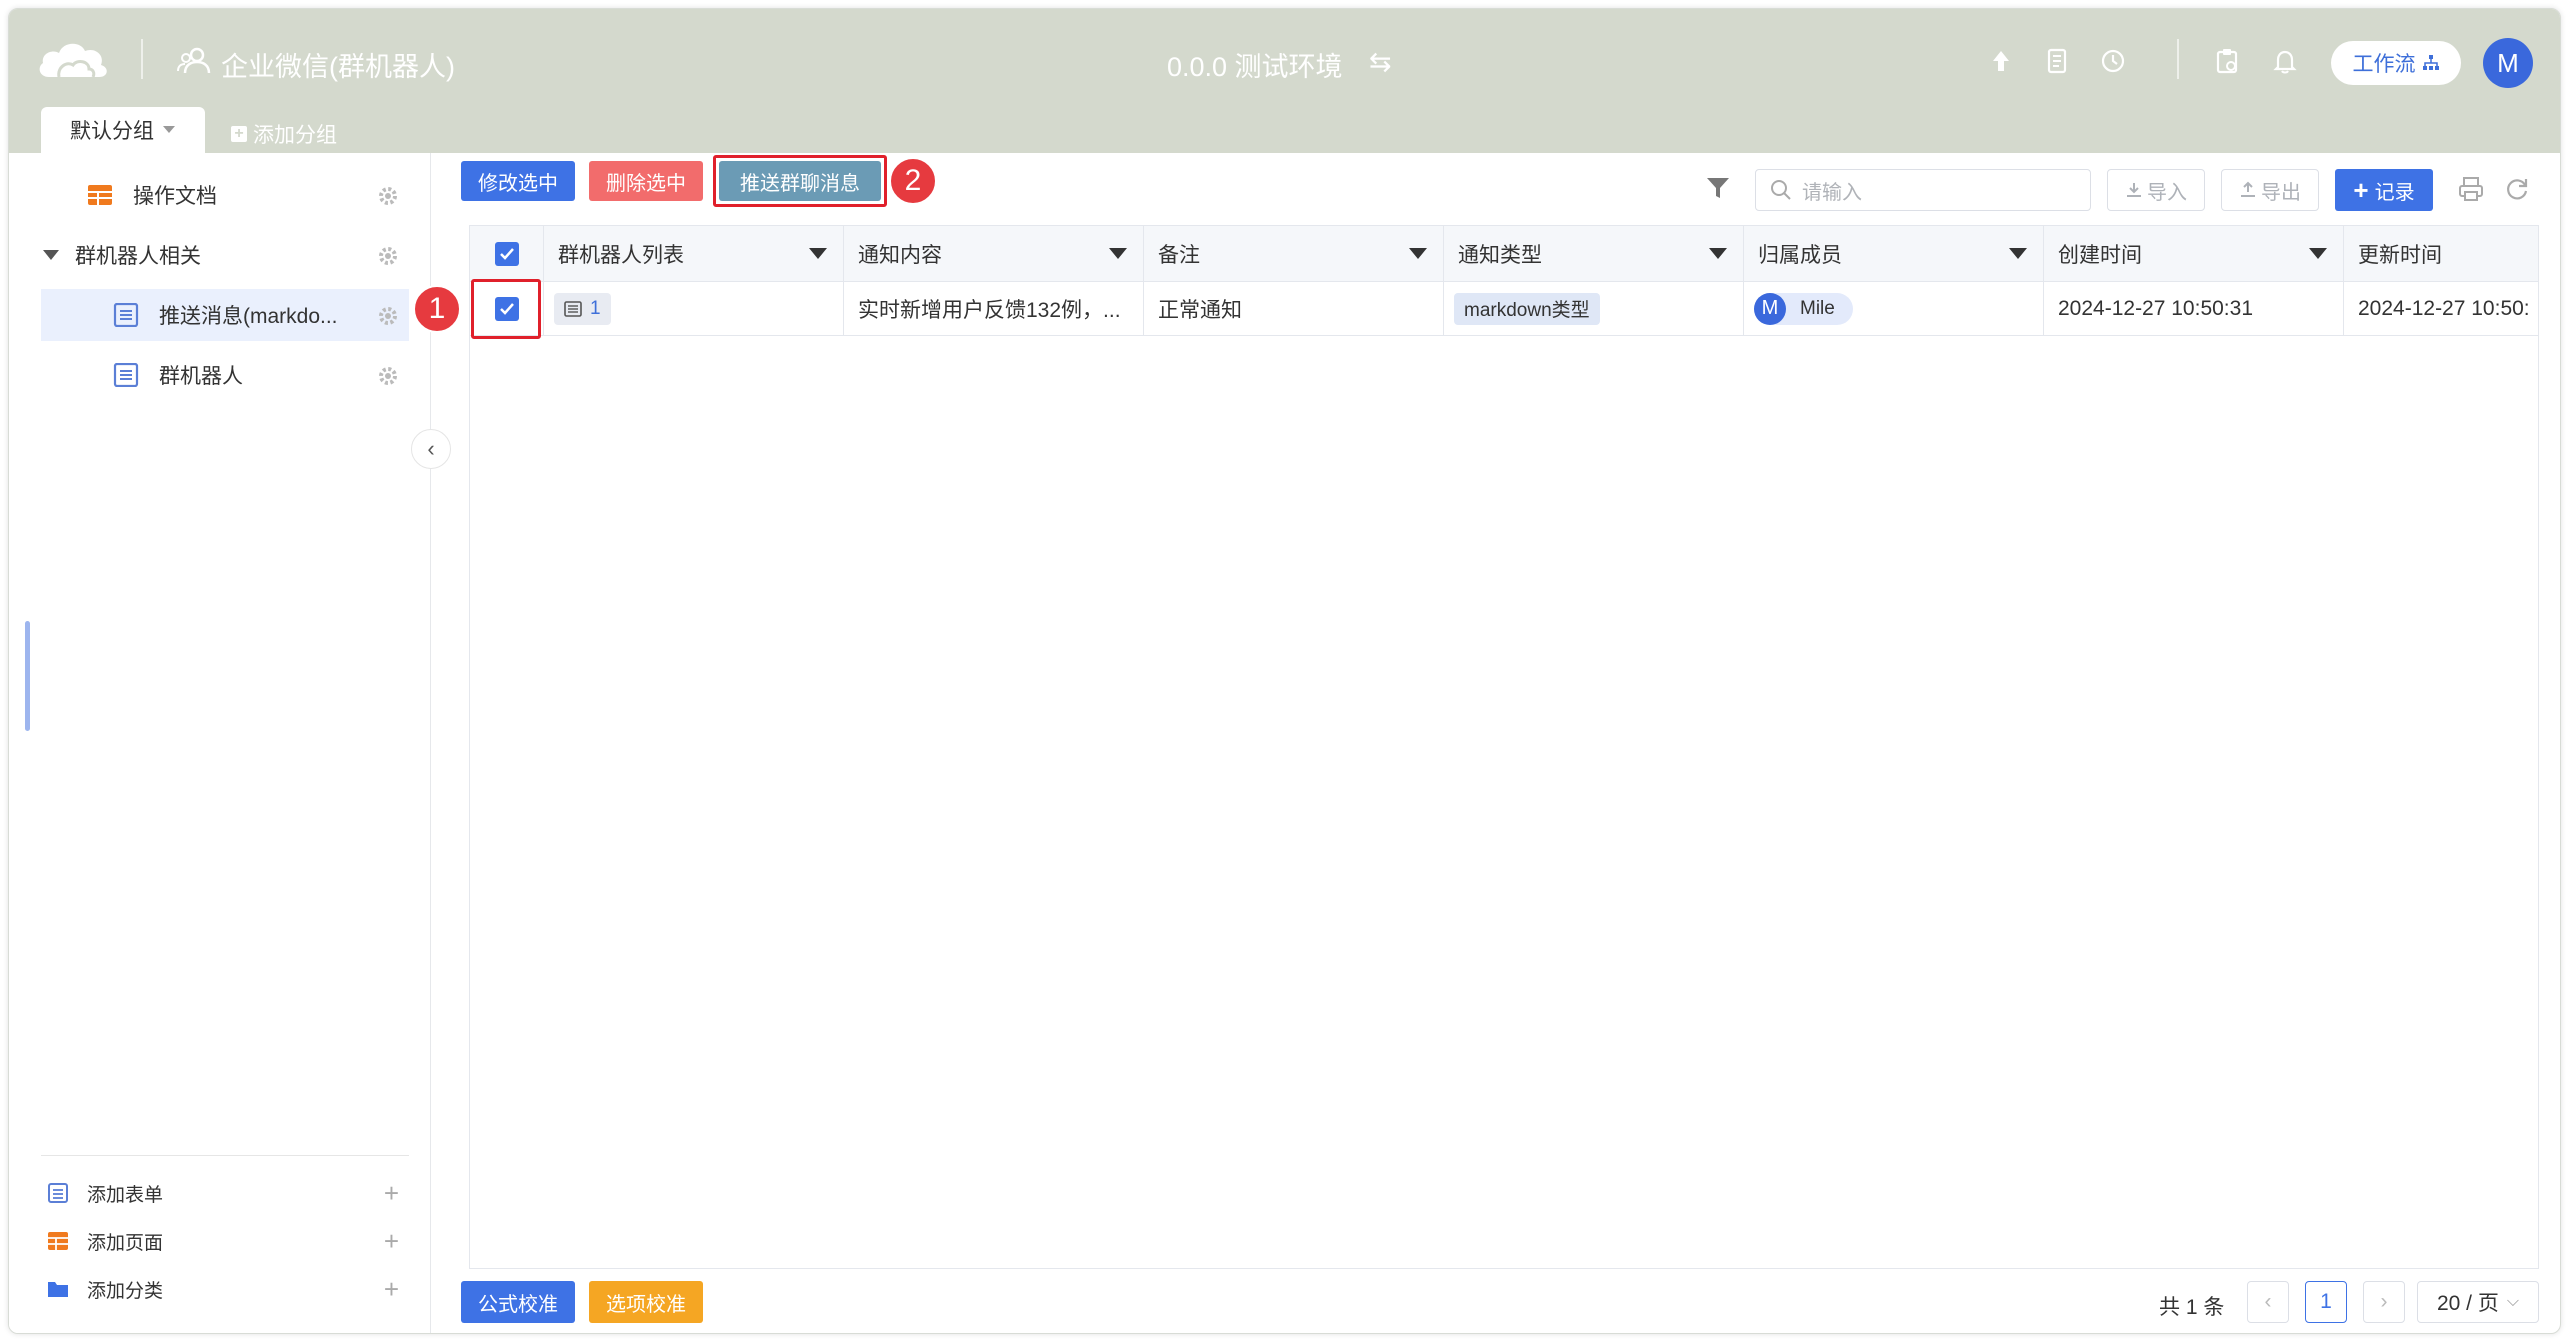 The image size is (2569, 1342). Describe the element at coordinates (2508, 63) in the screenshot. I see `user-avatar: M` at that location.